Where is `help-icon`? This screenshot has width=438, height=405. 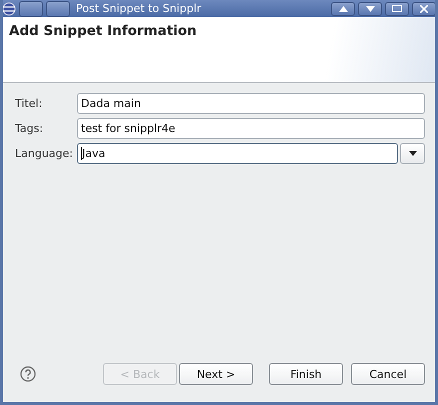
help-icon is located at coordinates (28, 374).